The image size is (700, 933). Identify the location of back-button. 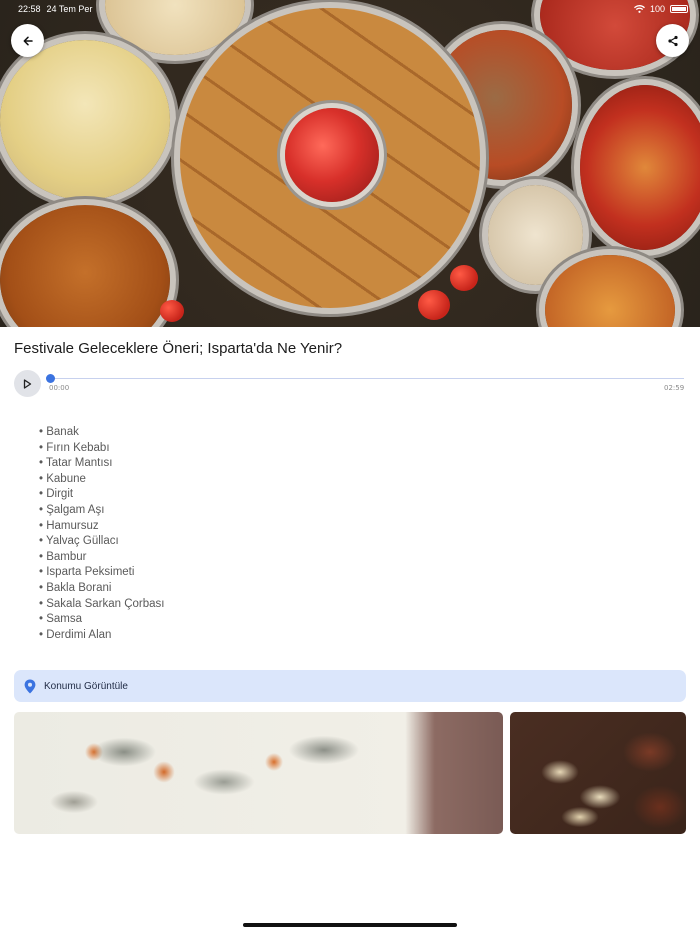
(27, 40).